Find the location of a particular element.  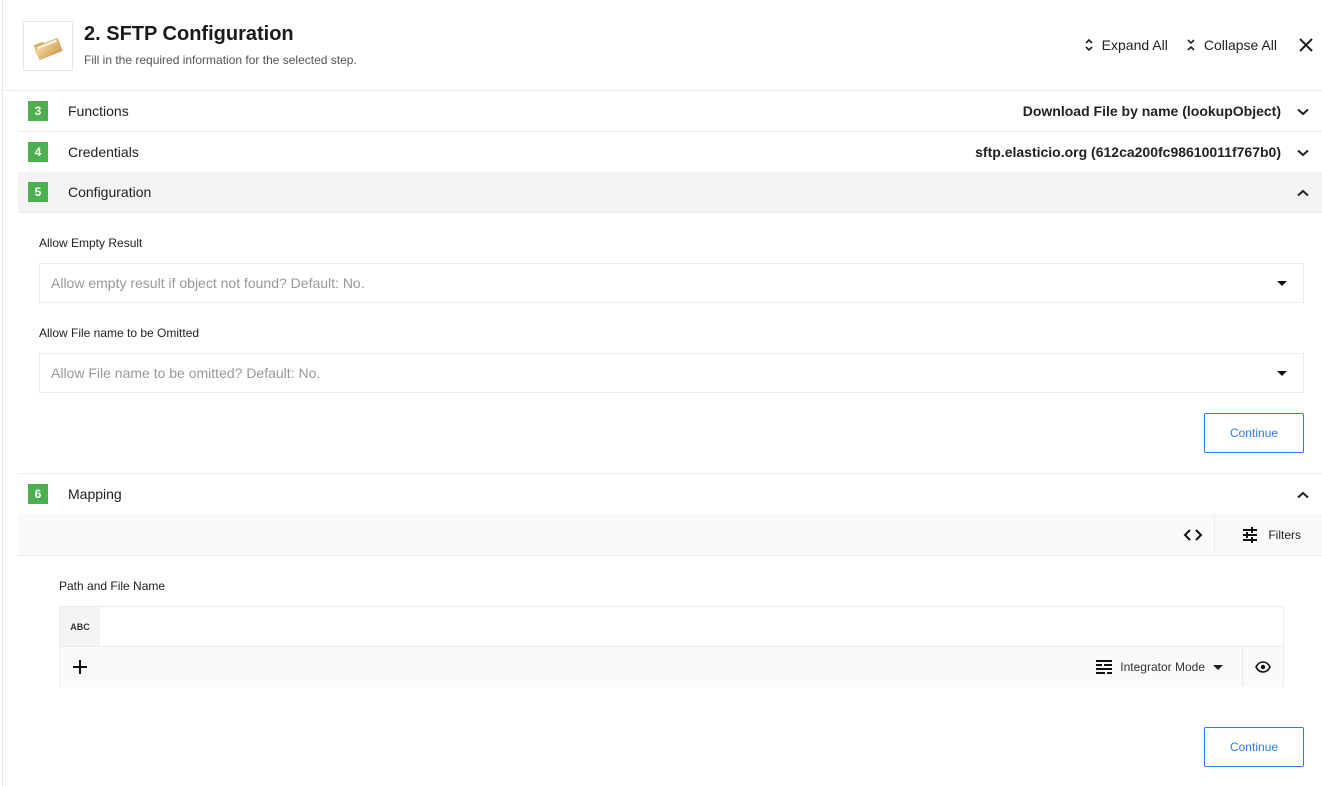

section-label: Credentials is located at coordinates (103, 152).